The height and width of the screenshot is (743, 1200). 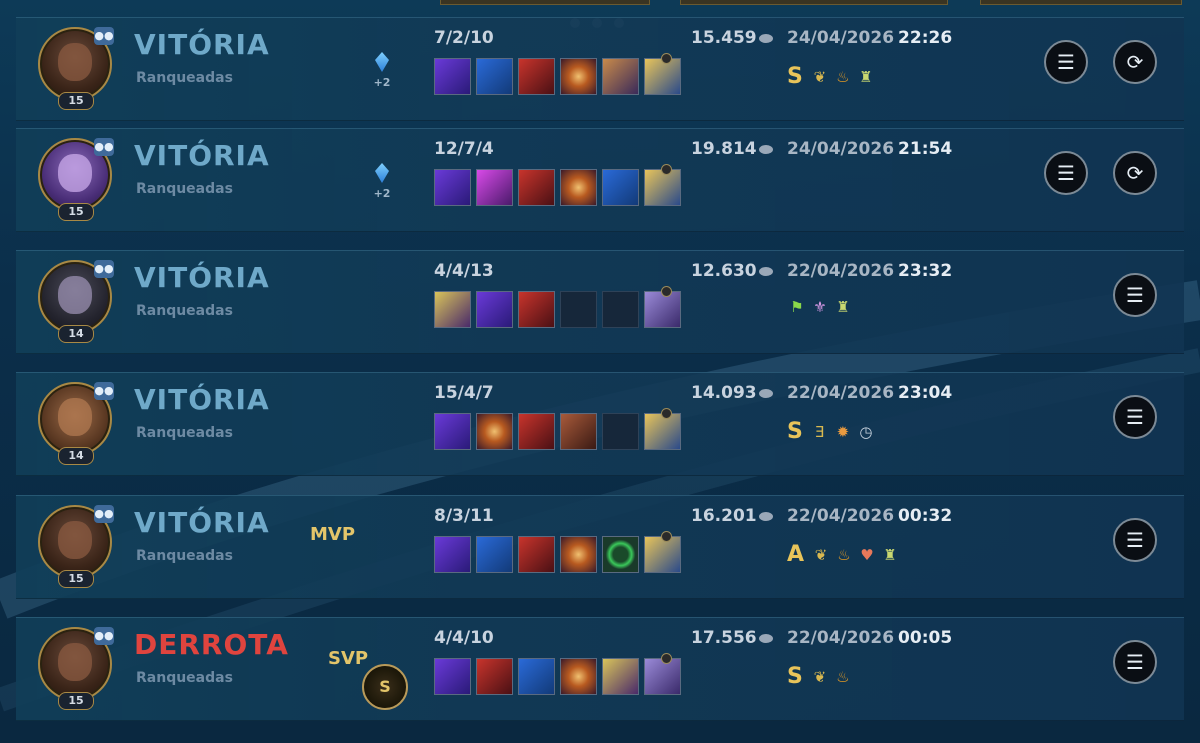 What do you see at coordinates (464, 38) in the screenshot?
I see `kda: 7/2/10` at bounding box center [464, 38].